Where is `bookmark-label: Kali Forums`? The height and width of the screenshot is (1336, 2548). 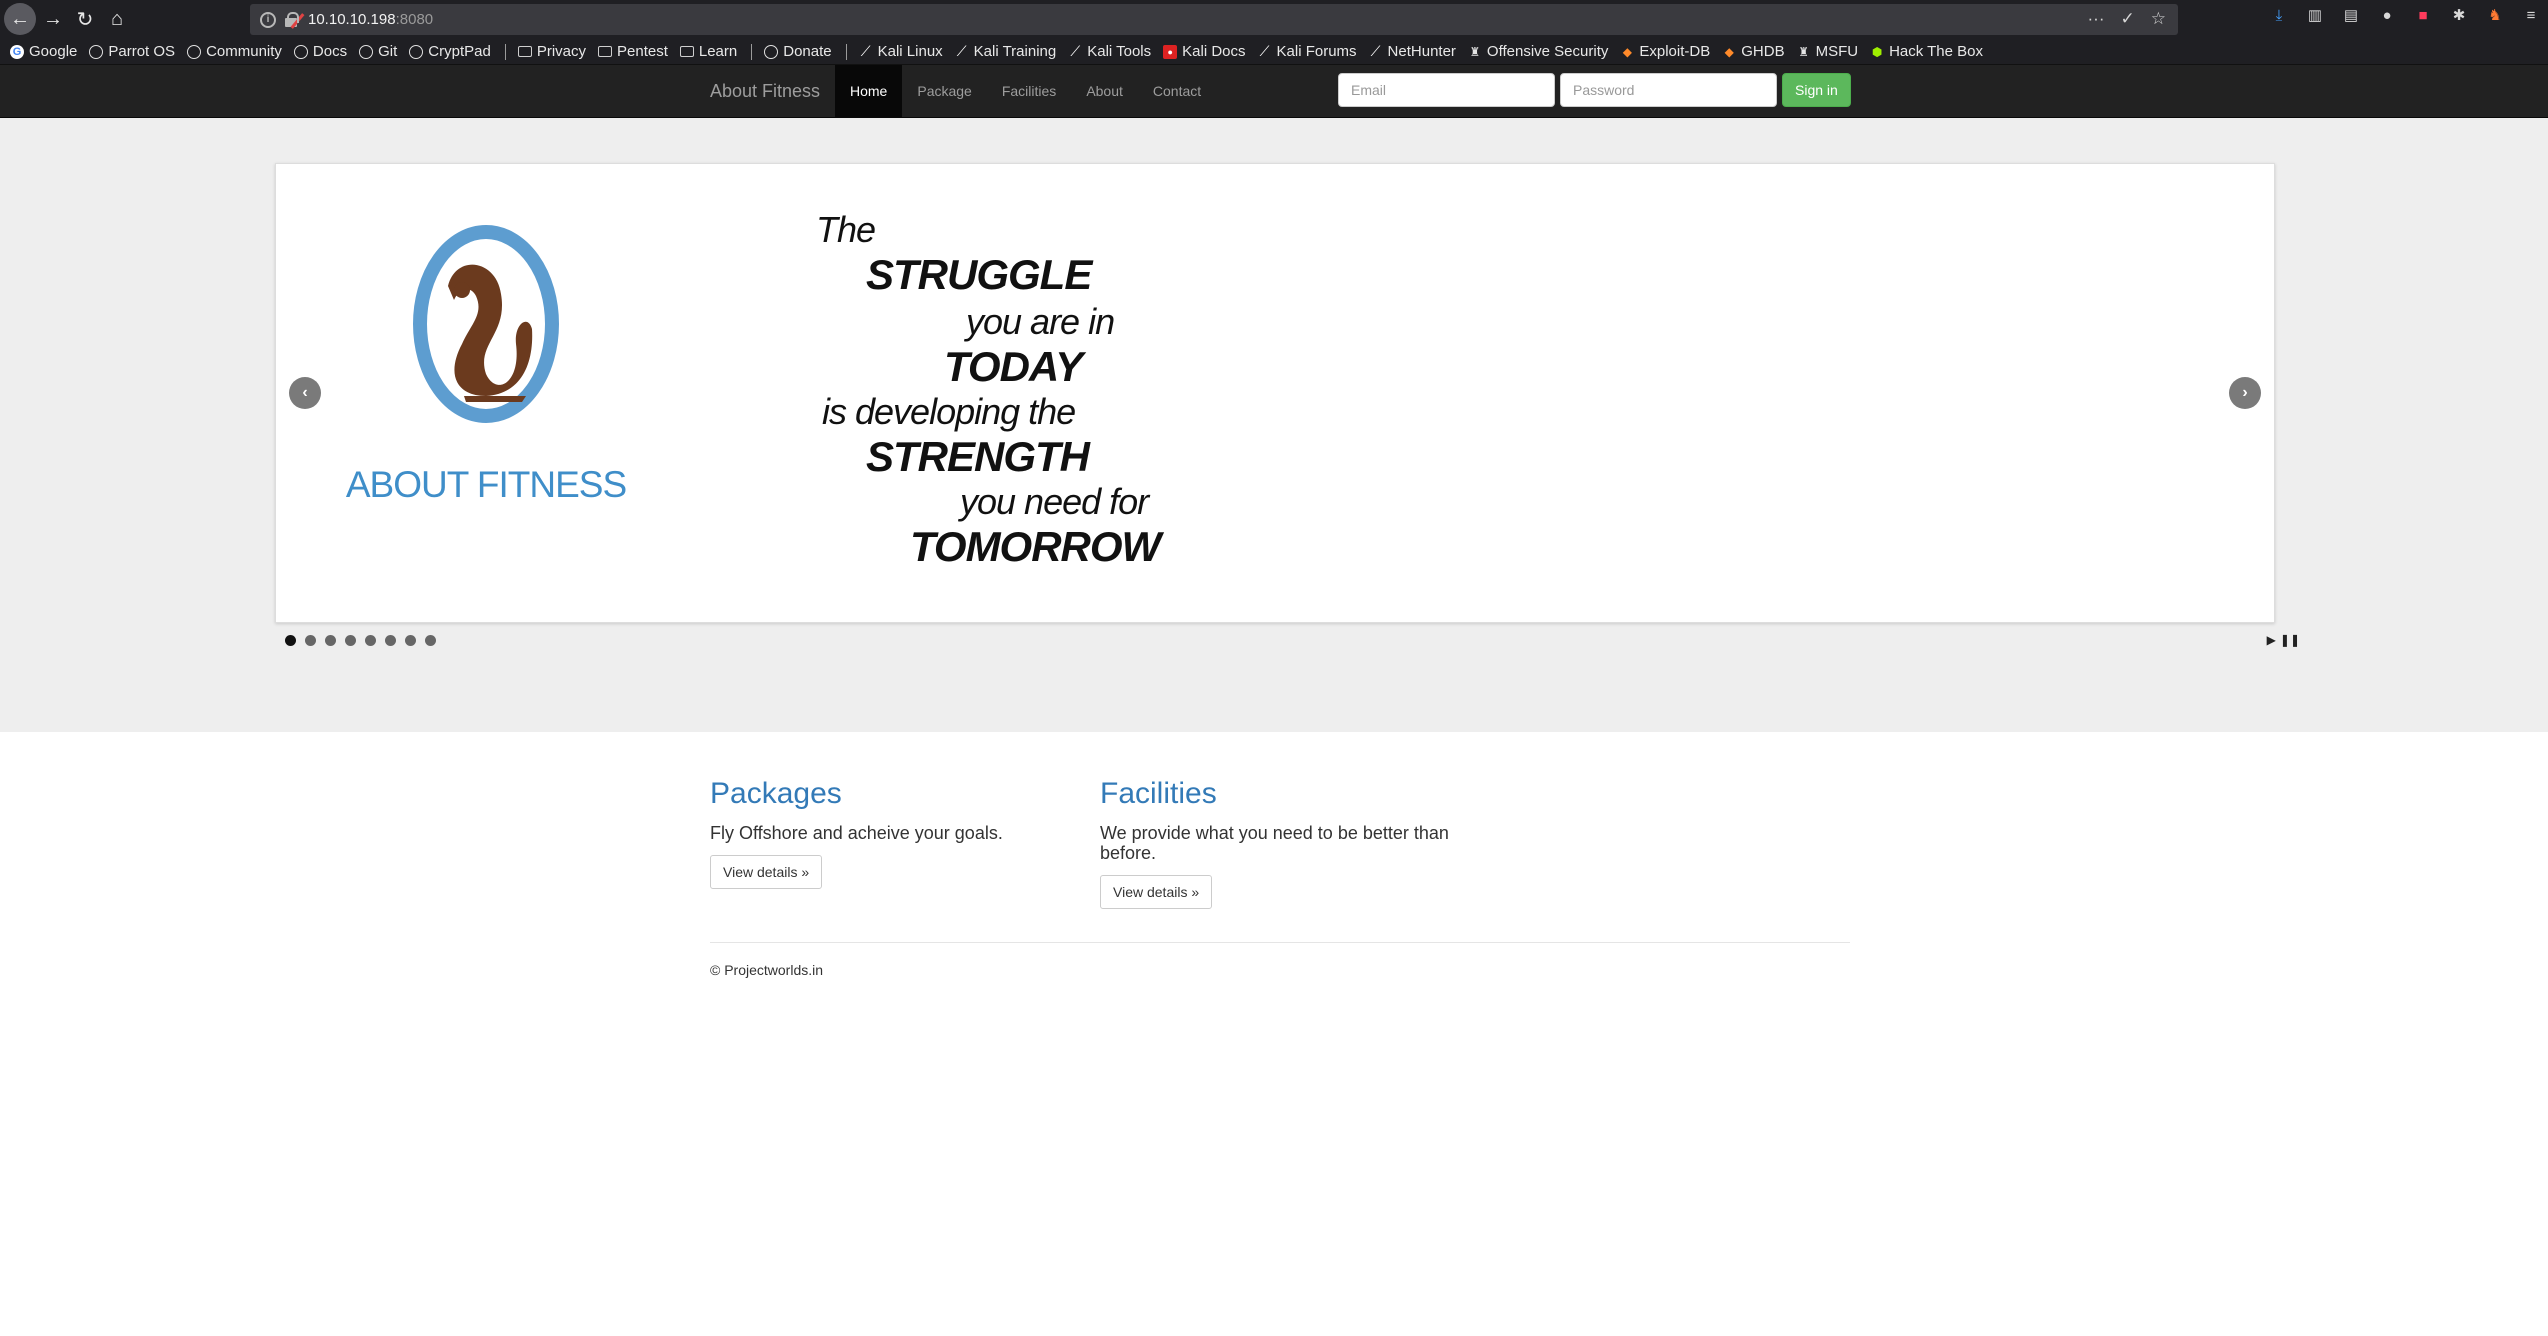
bookmark-label: Kali Forums is located at coordinates (1316, 51).